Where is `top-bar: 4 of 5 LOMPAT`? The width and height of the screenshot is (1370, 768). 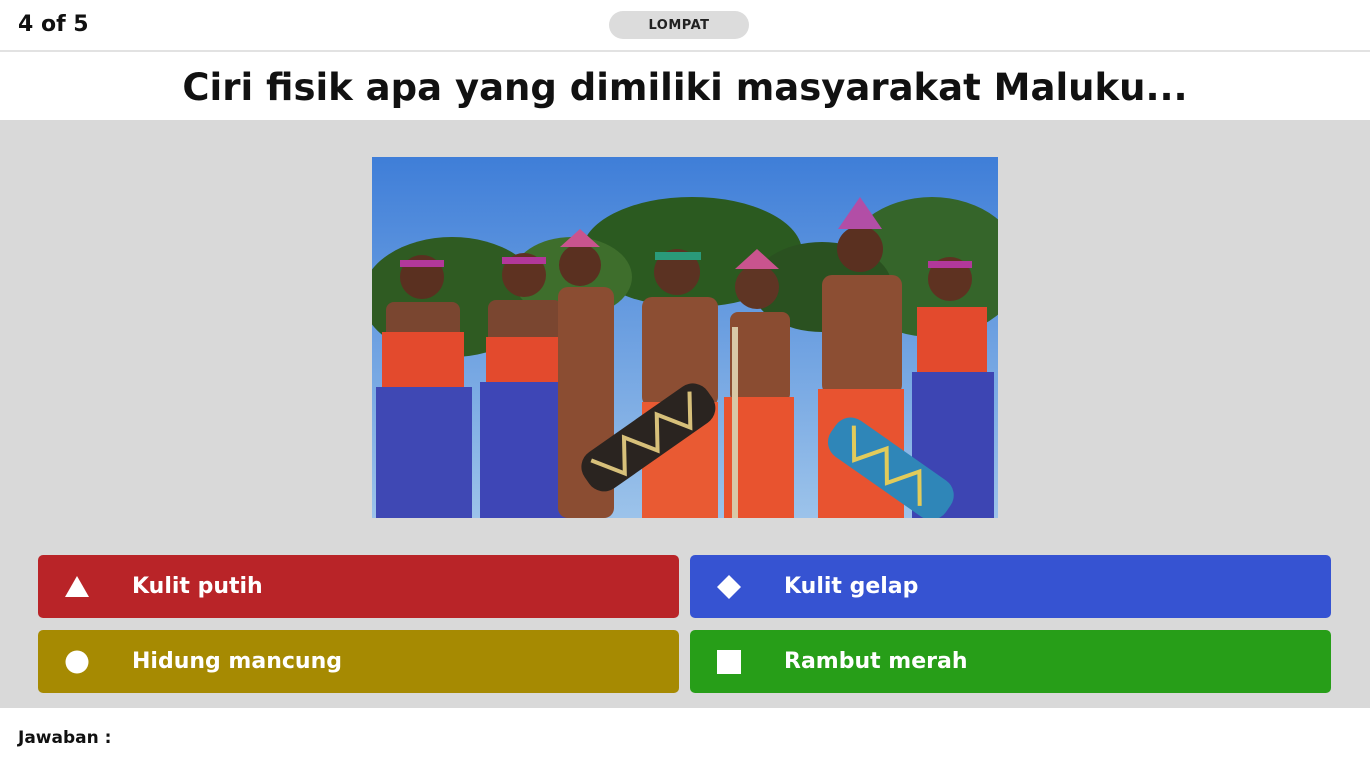 top-bar: 4 of 5 LOMPAT is located at coordinates (685, 26).